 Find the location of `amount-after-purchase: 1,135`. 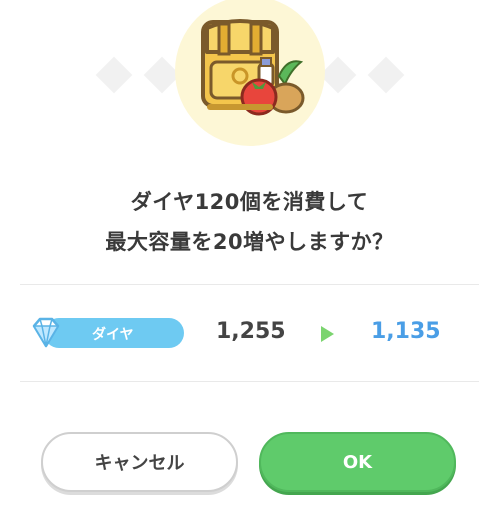

amount-after-purchase: 1,135 is located at coordinates (406, 331).